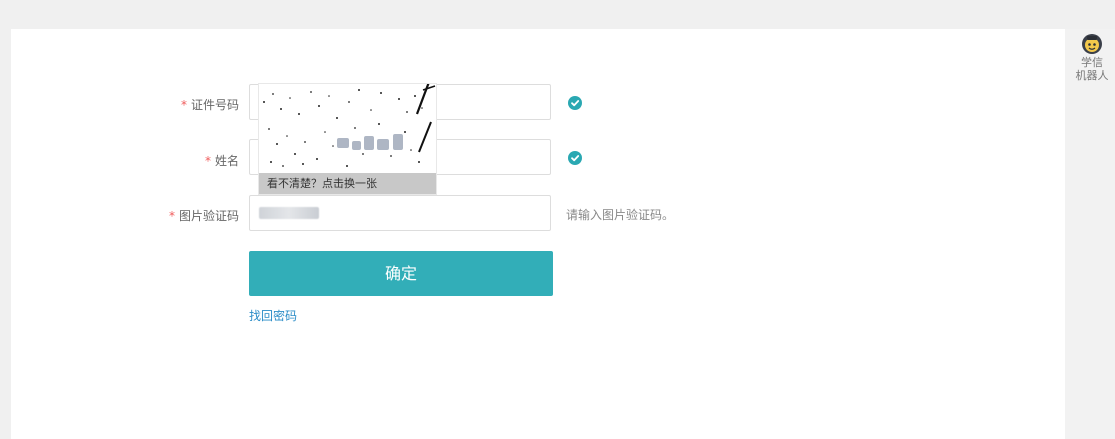 This screenshot has width=1115, height=439. I want to click on name-valid-check-icon, so click(575, 158).